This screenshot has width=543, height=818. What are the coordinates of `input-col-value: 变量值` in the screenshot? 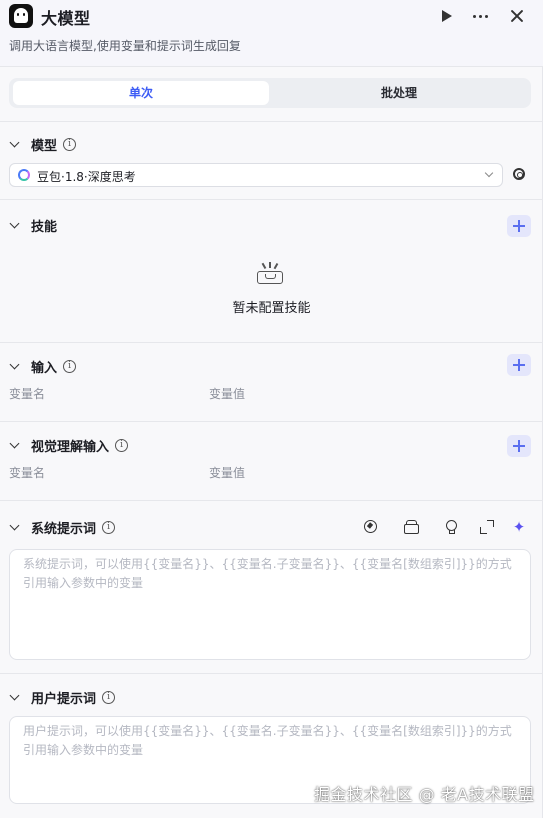 It's located at (227, 394).